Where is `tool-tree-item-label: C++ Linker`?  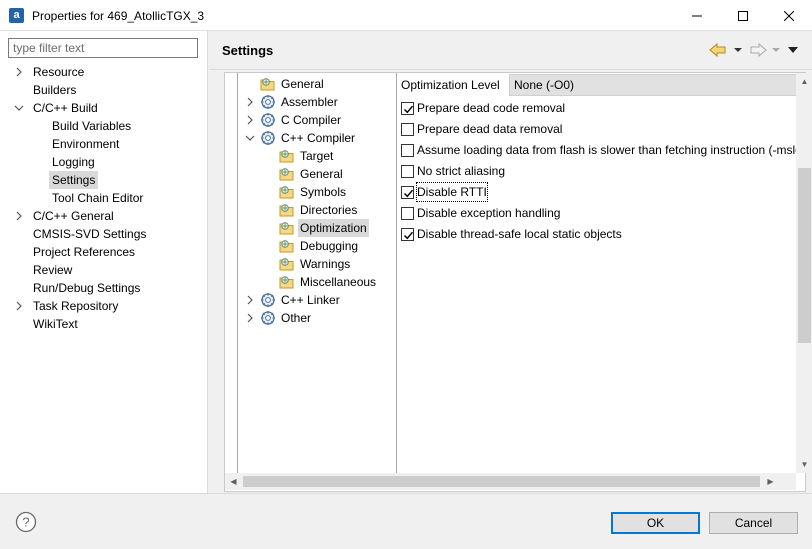
tool-tree-item-label: C++ Linker is located at coordinates (310, 300).